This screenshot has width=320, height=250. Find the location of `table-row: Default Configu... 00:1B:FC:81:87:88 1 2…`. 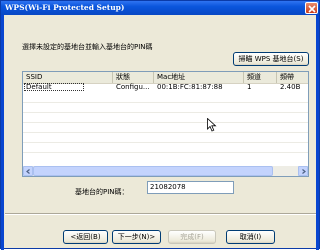

table-row: Default Configu... 00:1B:FC:81:87:88 1 2… is located at coordinates (165, 87).